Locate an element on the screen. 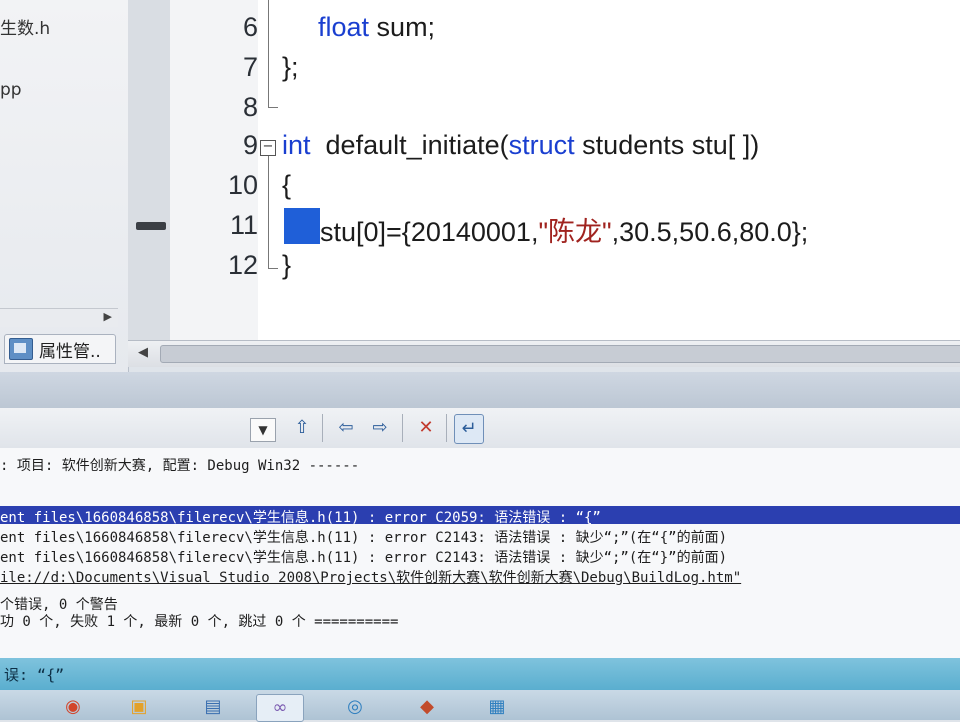  text-cursor-selection is located at coordinates (302, 226).